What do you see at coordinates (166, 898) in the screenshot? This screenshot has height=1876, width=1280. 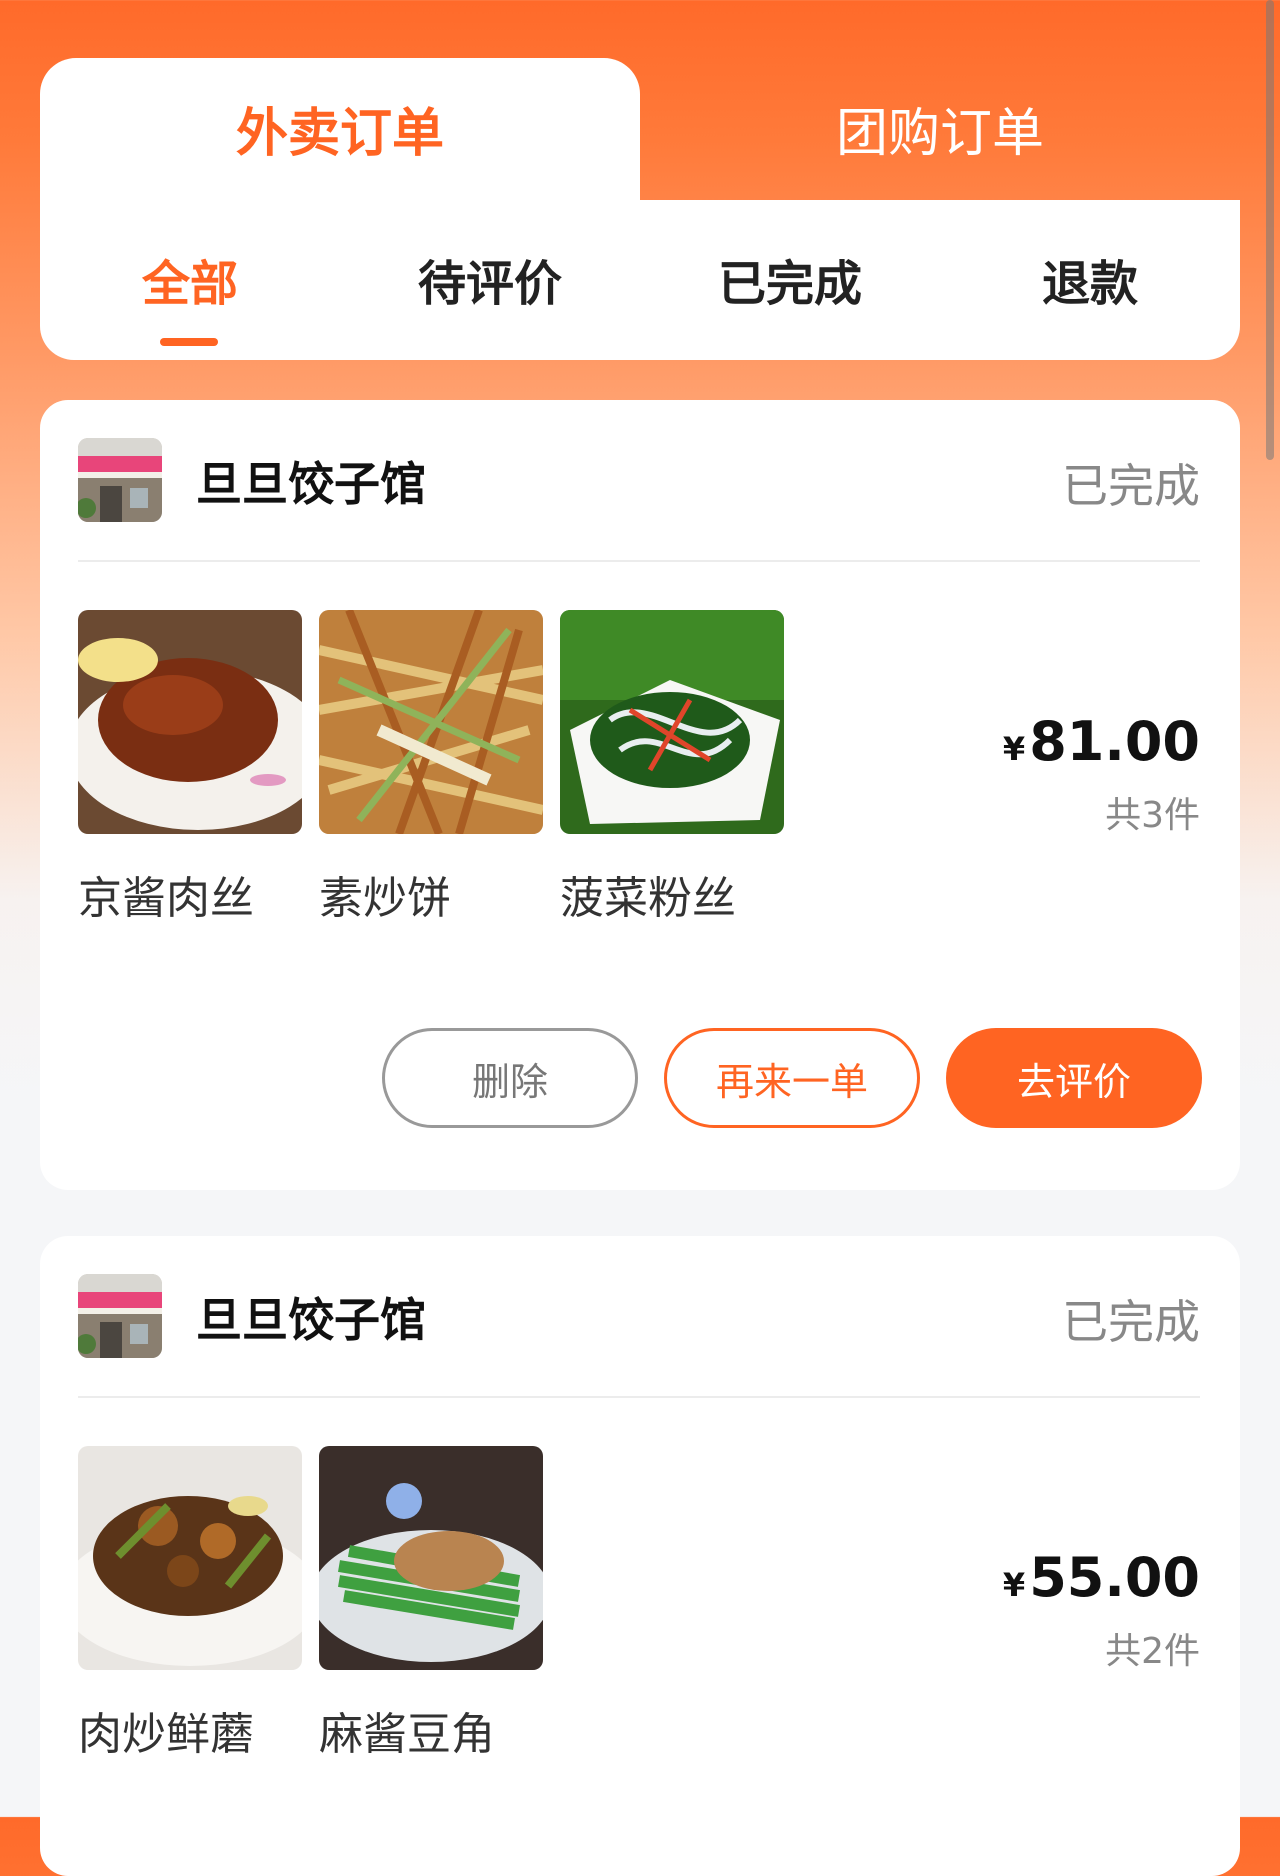 I see `dish-name: 京酱肉丝` at bounding box center [166, 898].